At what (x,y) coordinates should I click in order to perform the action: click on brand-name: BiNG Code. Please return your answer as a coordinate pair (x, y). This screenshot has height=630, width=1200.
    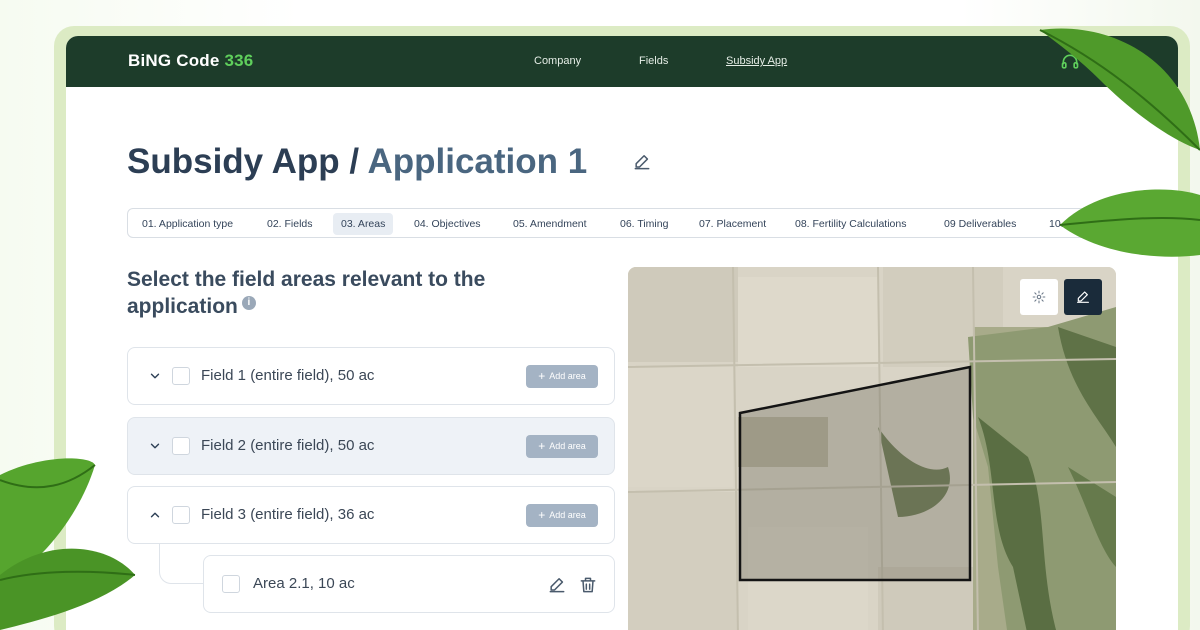
    Looking at the image, I should click on (174, 60).